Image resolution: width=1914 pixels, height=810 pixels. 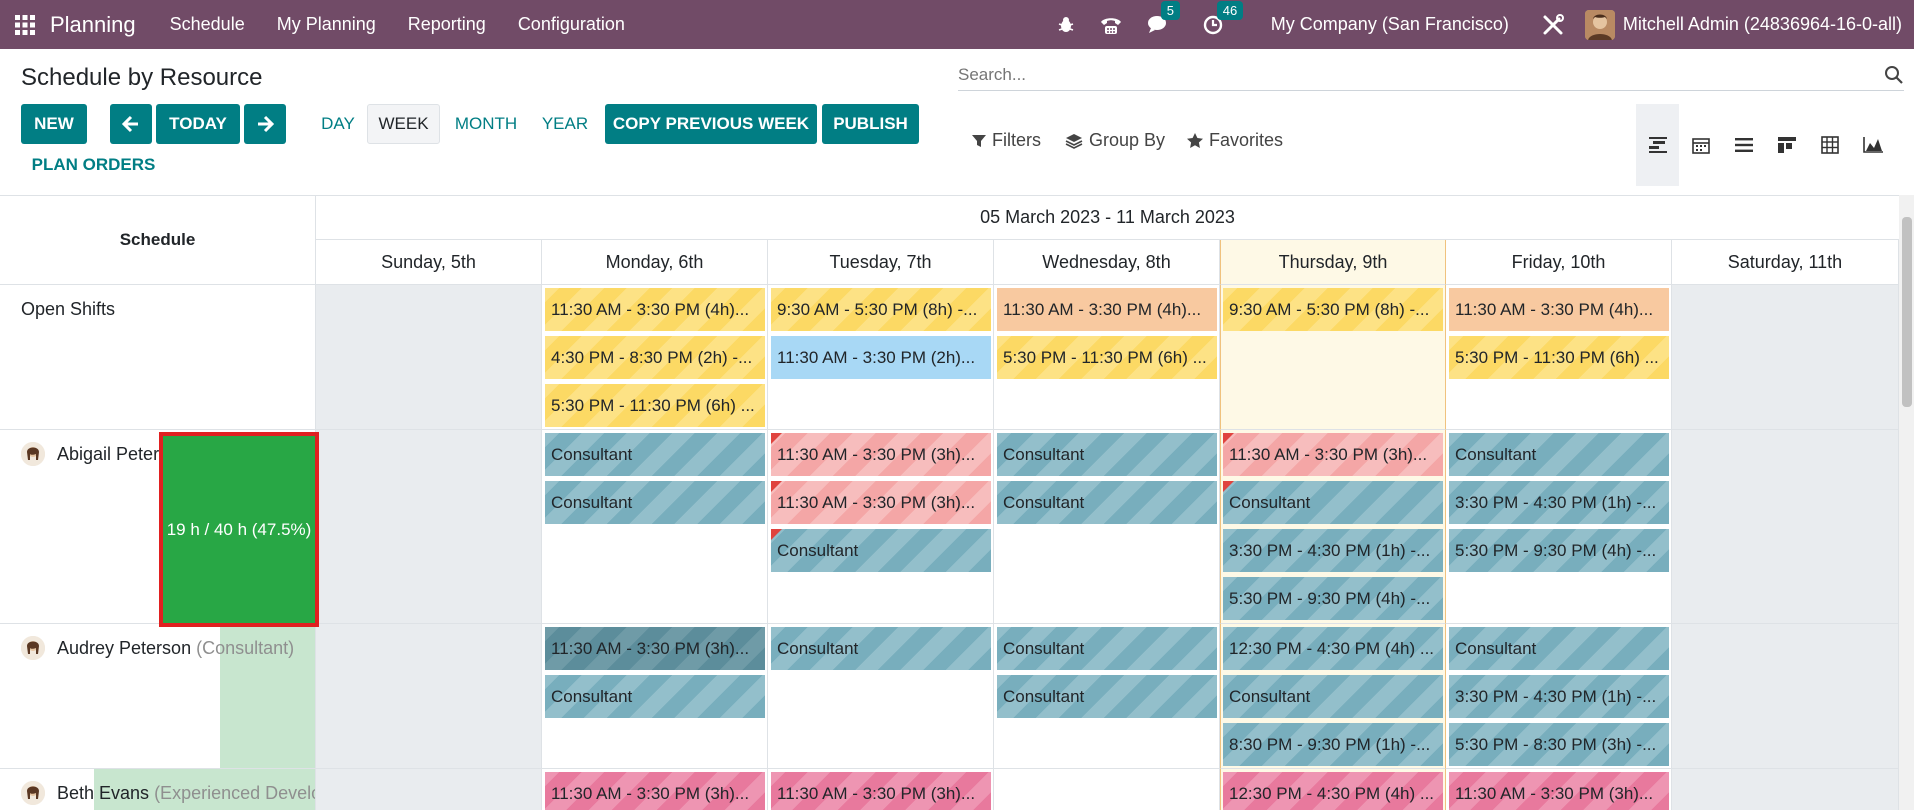 I want to click on copy-previous-week-button: COPY PREVIOUS WEEK, so click(x=711, y=124).